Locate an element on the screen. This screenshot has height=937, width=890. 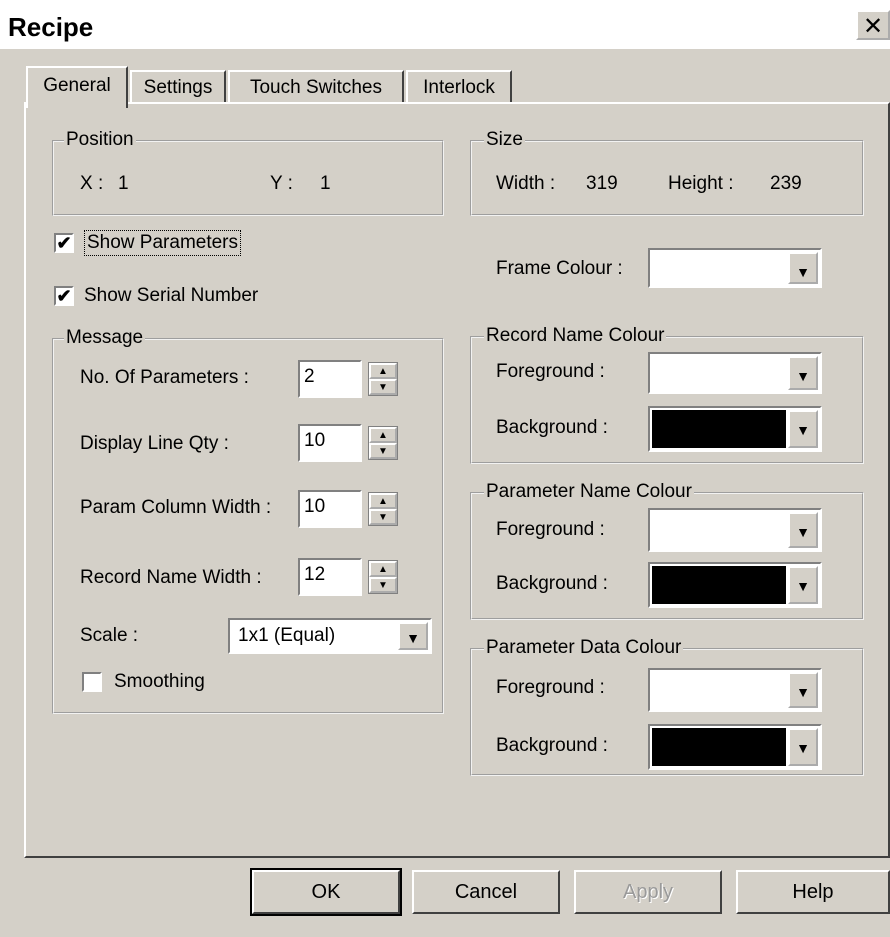
tab-interlock: Interlock is located at coordinates (459, 87).